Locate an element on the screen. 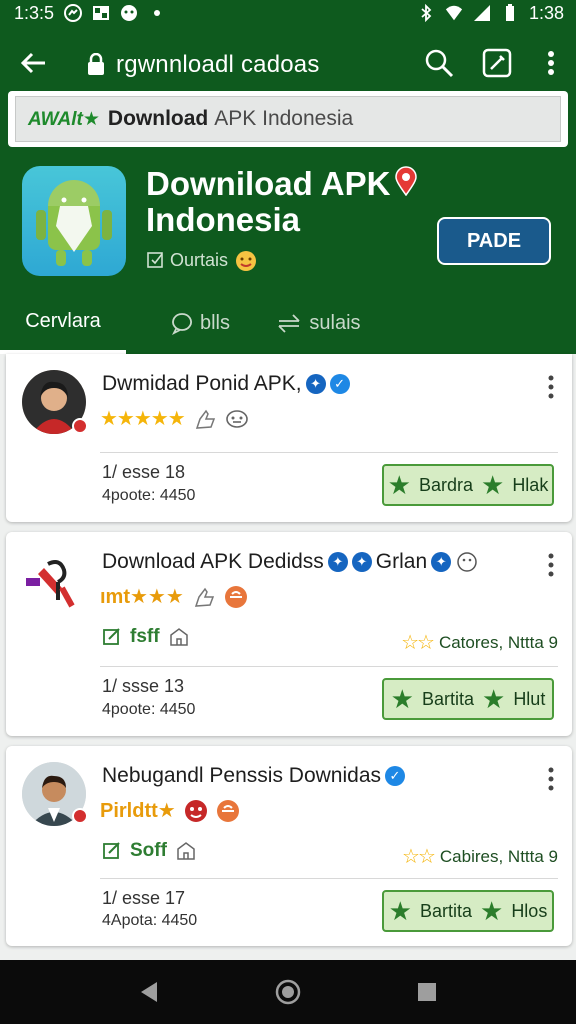 The image size is (576, 1024). square-recents-icon is located at coordinates (426, 992).